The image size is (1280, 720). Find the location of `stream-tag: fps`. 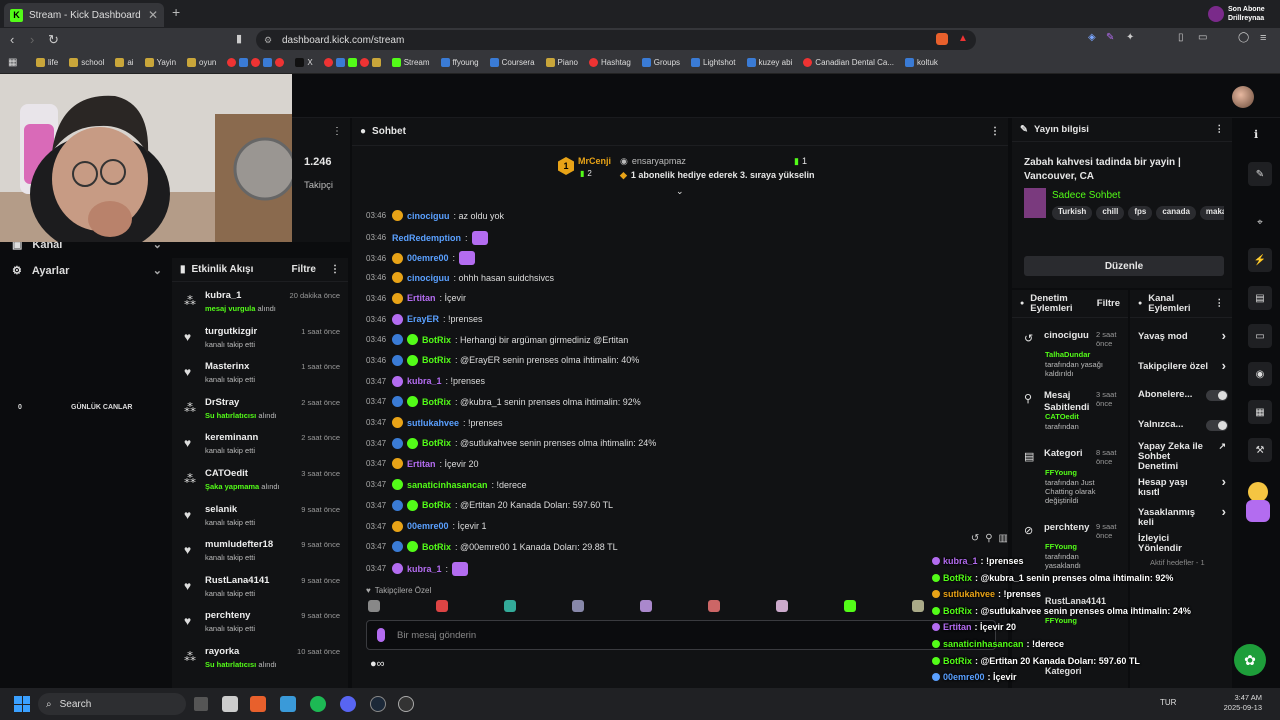

stream-tag: fps is located at coordinates (1140, 213).